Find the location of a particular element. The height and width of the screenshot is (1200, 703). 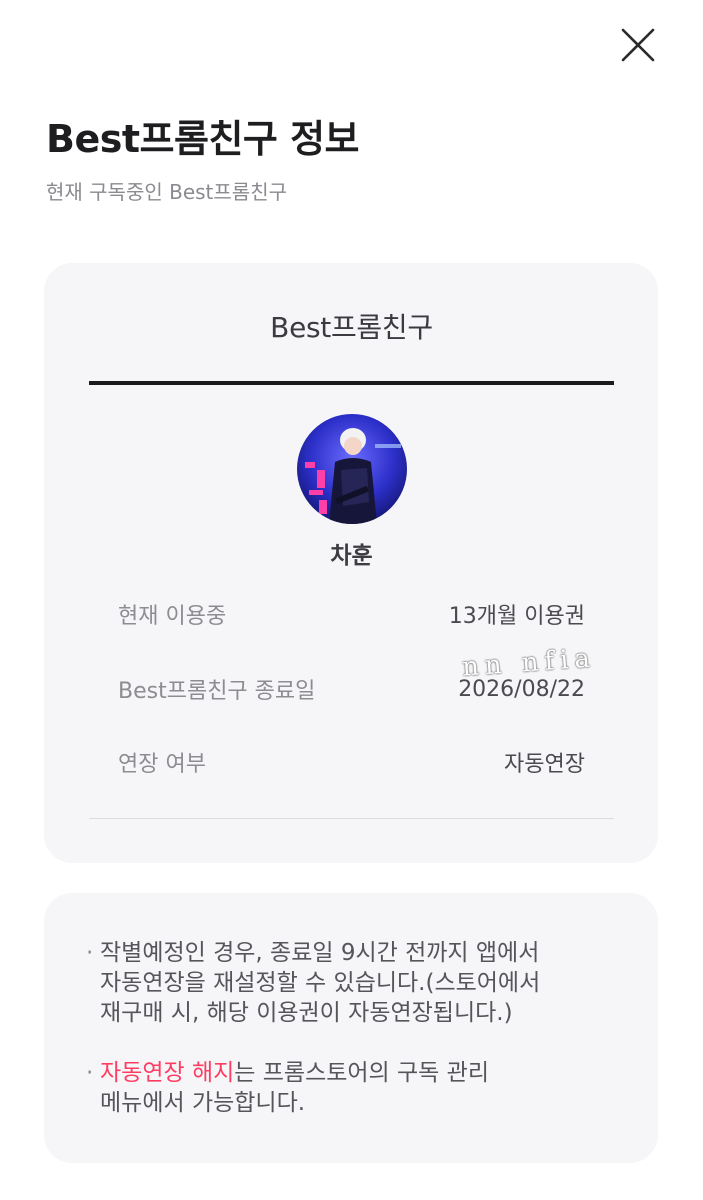

notice-line: 재구매 시, 해당 이용권이 자동연장됩니다.) is located at coordinates (306, 1013).